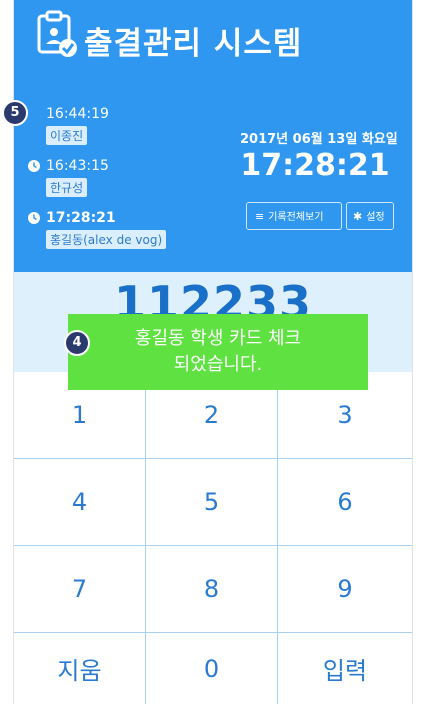 Image resolution: width=426 pixels, height=704 pixels. What do you see at coordinates (212, 502) in the screenshot?
I see `key-5: 5` at bounding box center [212, 502].